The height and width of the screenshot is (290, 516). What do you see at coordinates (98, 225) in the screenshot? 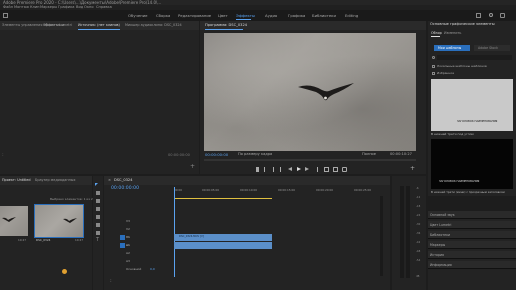
I see `pen-tool-icon` at bounding box center [98, 225].